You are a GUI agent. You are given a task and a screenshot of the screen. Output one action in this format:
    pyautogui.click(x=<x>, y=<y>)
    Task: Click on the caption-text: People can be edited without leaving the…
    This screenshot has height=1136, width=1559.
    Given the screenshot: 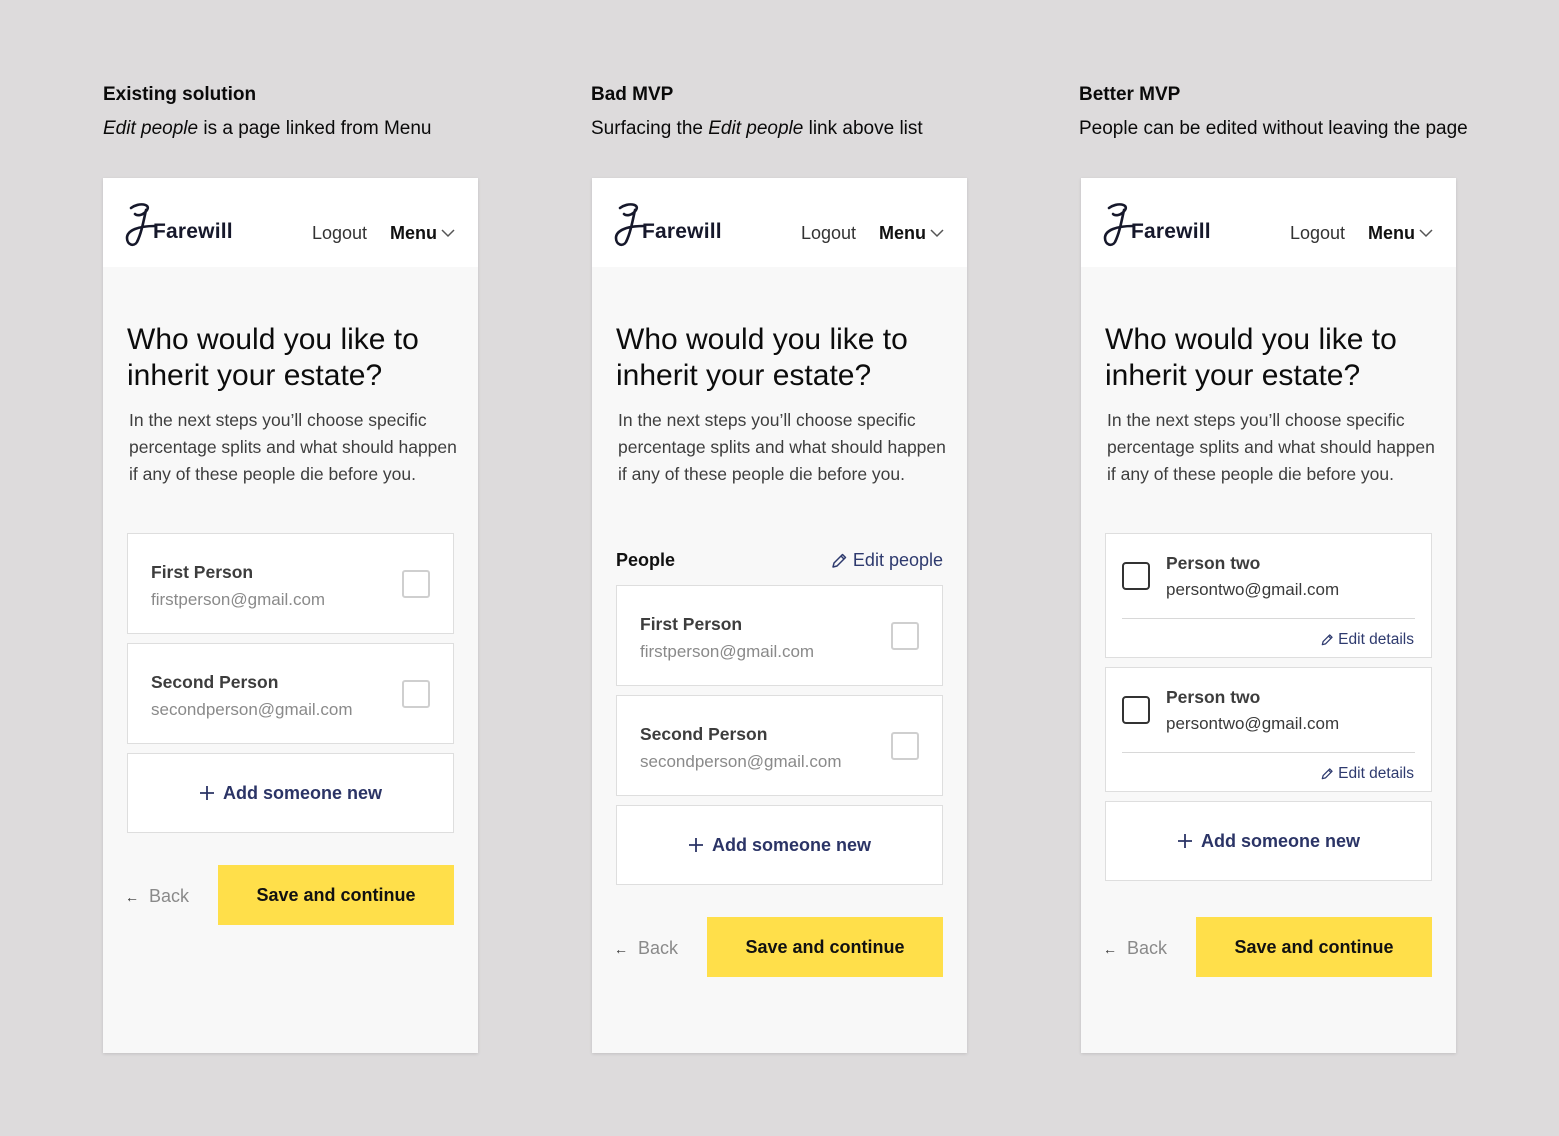 What is the action you would take?
    pyautogui.click(x=1273, y=128)
    